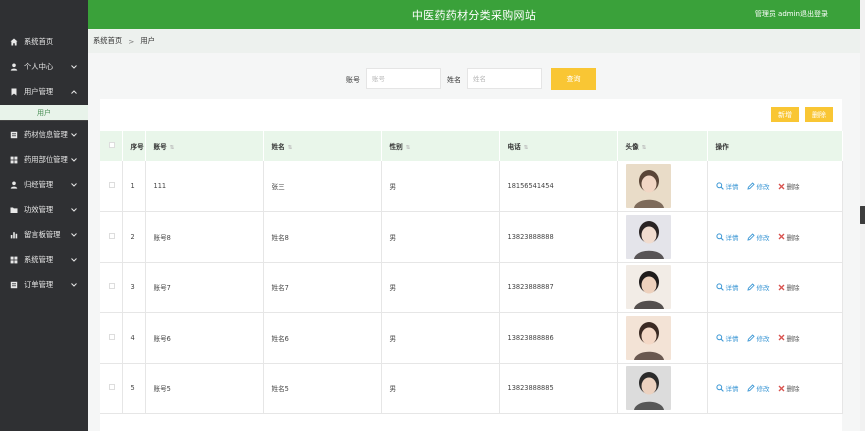 The height and width of the screenshot is (431, 865). What do you see at coordinates (775, 146) in the screenshot?
I see `column-header-actions: 操作` at bounding box center [775, 146].